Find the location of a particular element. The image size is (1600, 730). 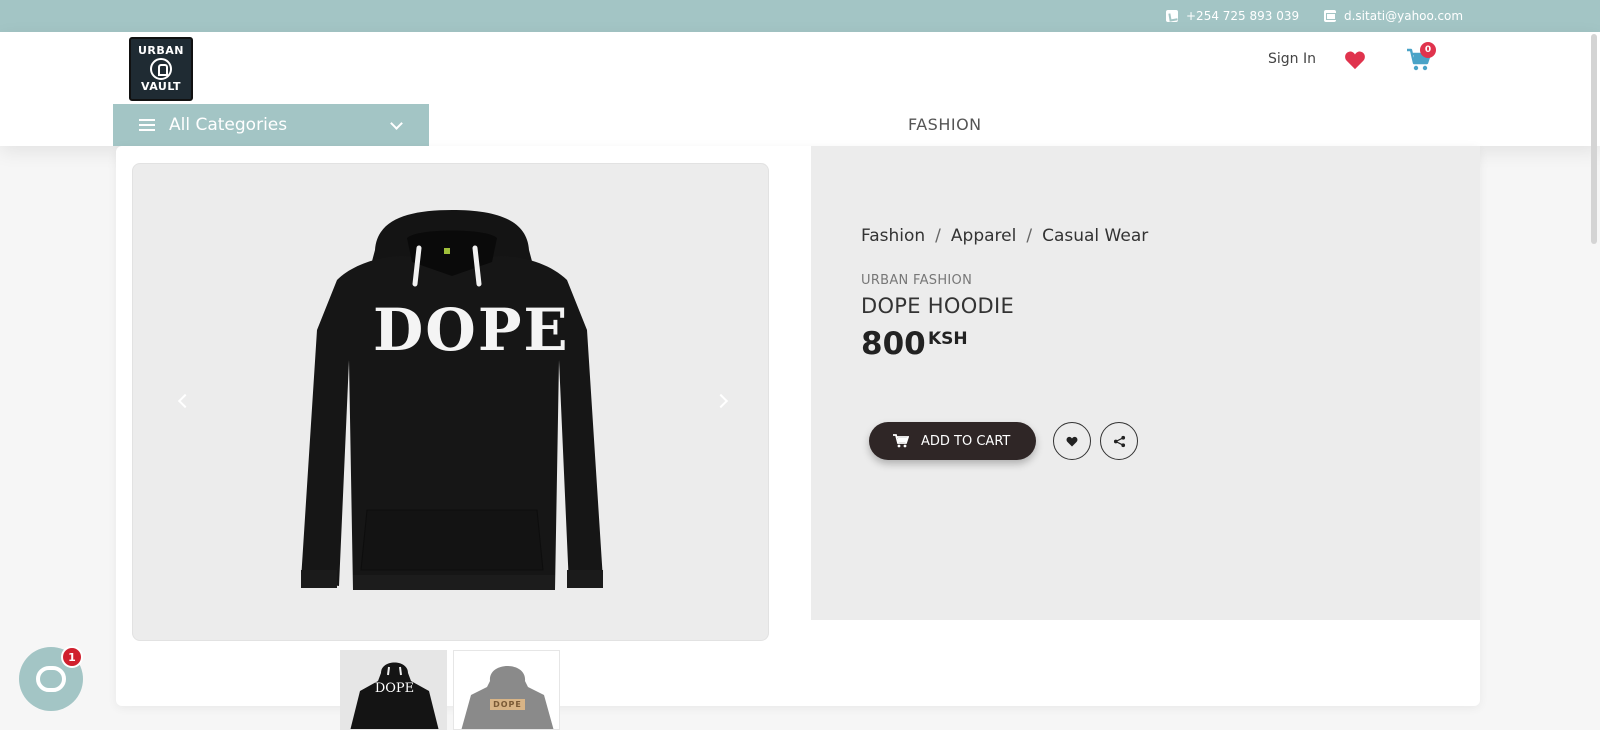

product-brand: URBAN FASHION is located at coordinates (917, 280).